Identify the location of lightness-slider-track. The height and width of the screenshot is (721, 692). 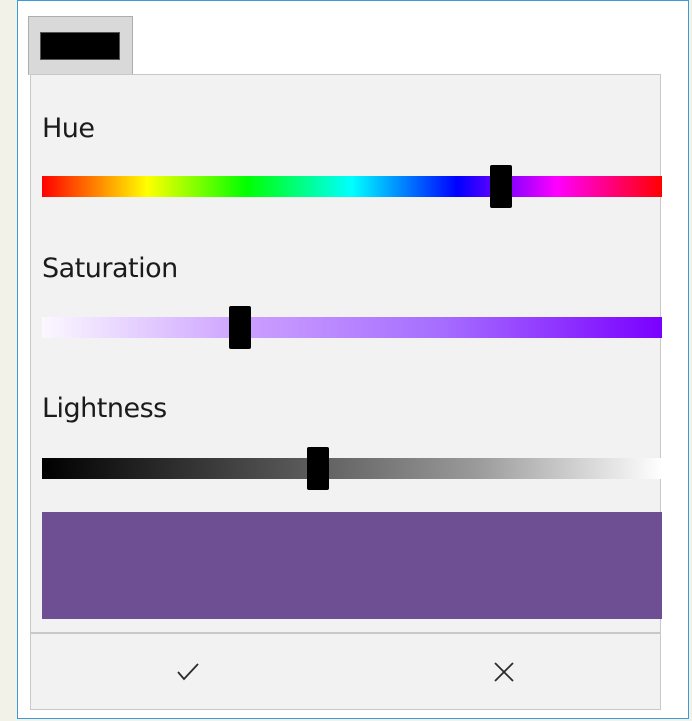
(352, 468).